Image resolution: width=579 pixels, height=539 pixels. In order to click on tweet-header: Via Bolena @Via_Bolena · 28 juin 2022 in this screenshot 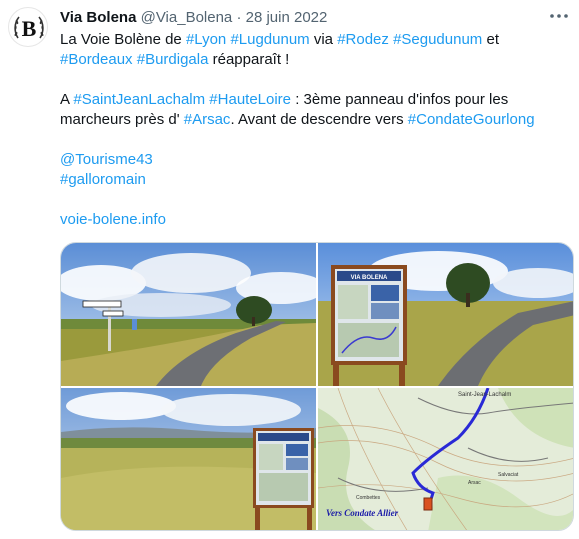, I will do `click(193, 18)`.